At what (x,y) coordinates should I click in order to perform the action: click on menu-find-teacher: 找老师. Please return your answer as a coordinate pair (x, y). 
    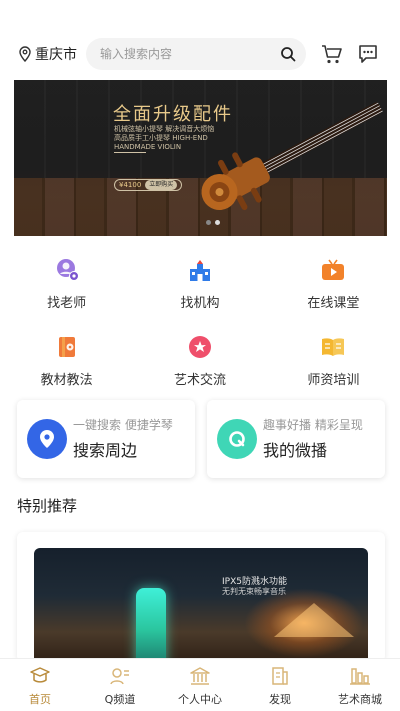
    Looking at the image, I should click on (66, 283).